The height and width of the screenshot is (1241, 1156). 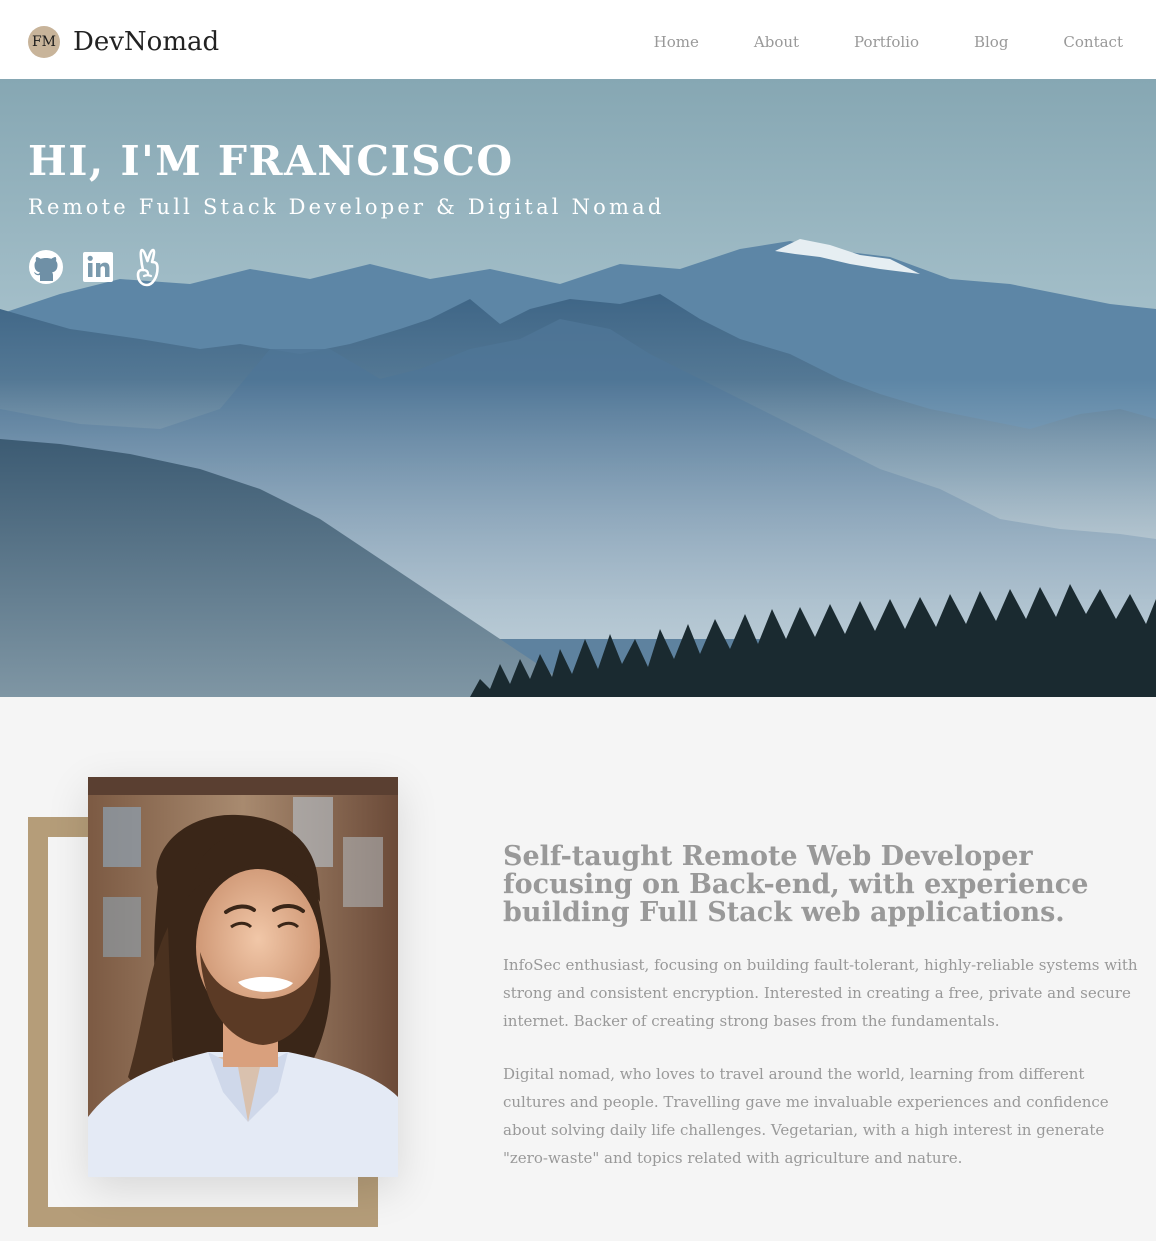 What do you see at coordinates (676, 42) in the screenshot?
I see `nav-home: Home` at bounding box center [676, 42].